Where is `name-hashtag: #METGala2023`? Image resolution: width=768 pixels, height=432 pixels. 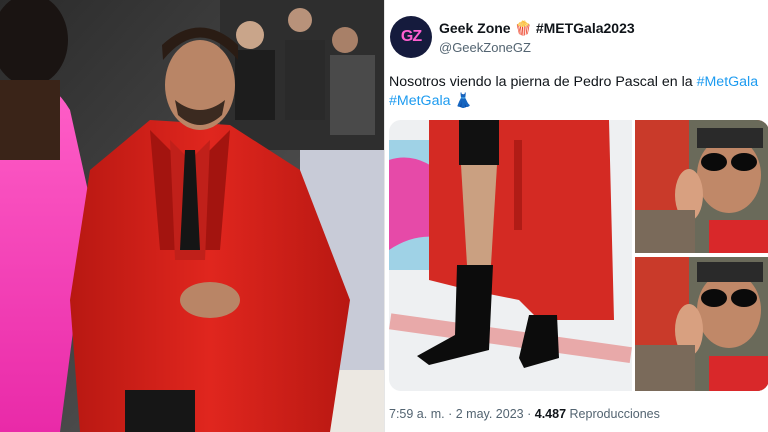
name-hashtag: #METGala2023 is located at coordinates (585, 28).